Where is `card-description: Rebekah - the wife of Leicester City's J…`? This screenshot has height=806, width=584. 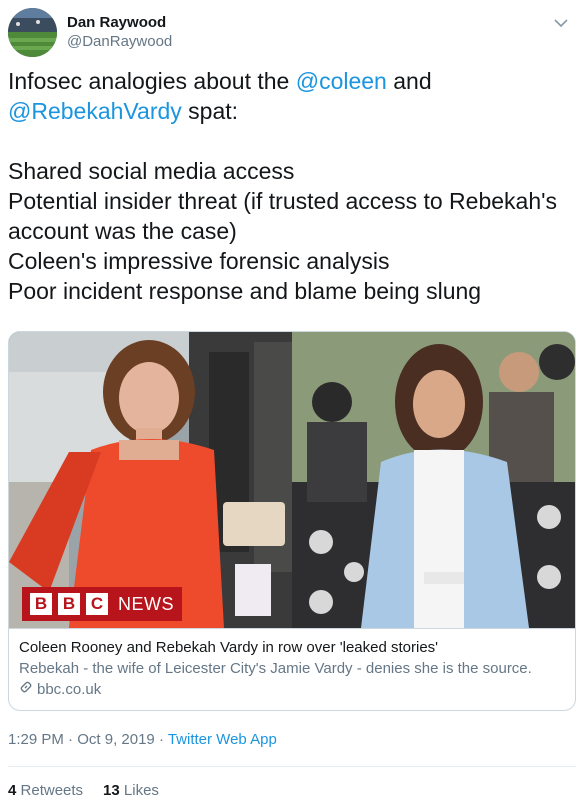
card-description: Rebekah - the wife of Leicester City's J… is located at coordinates (275, 668).